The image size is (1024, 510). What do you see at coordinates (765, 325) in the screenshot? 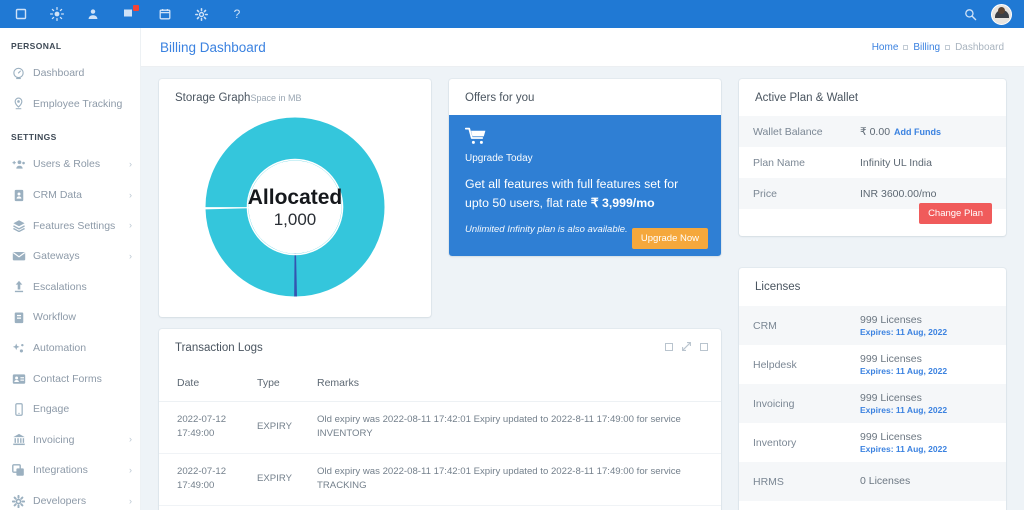
I see `license-name: CRM` at bounding box center [765, 325].